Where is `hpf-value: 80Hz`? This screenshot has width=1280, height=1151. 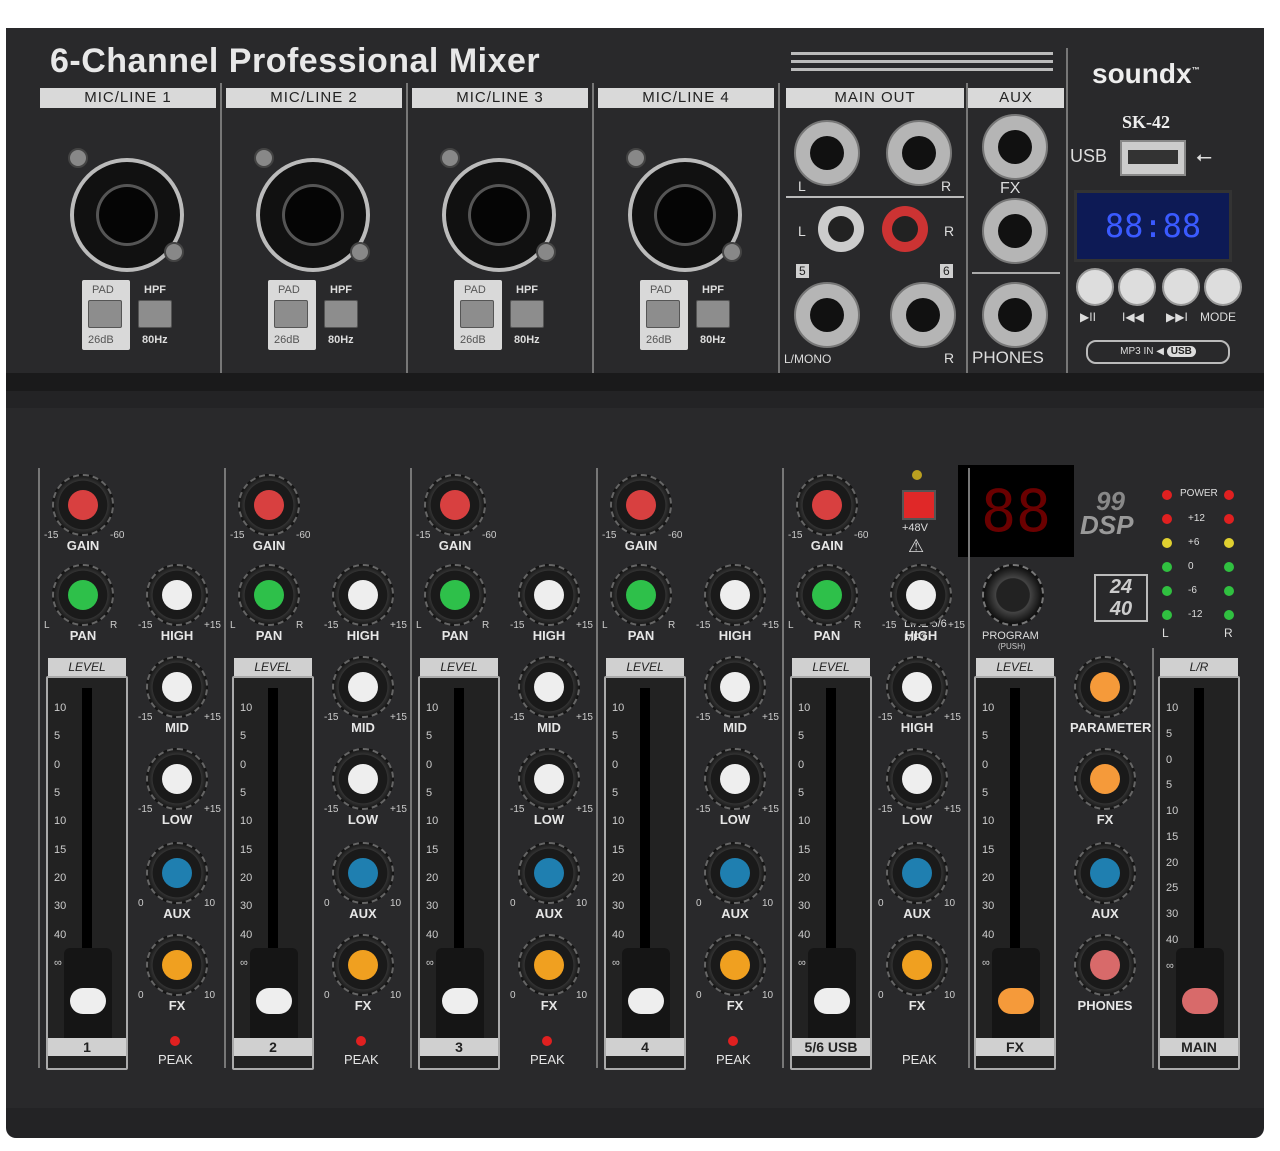
hpf-value: 80Hz is located at coordinates (155, 340).